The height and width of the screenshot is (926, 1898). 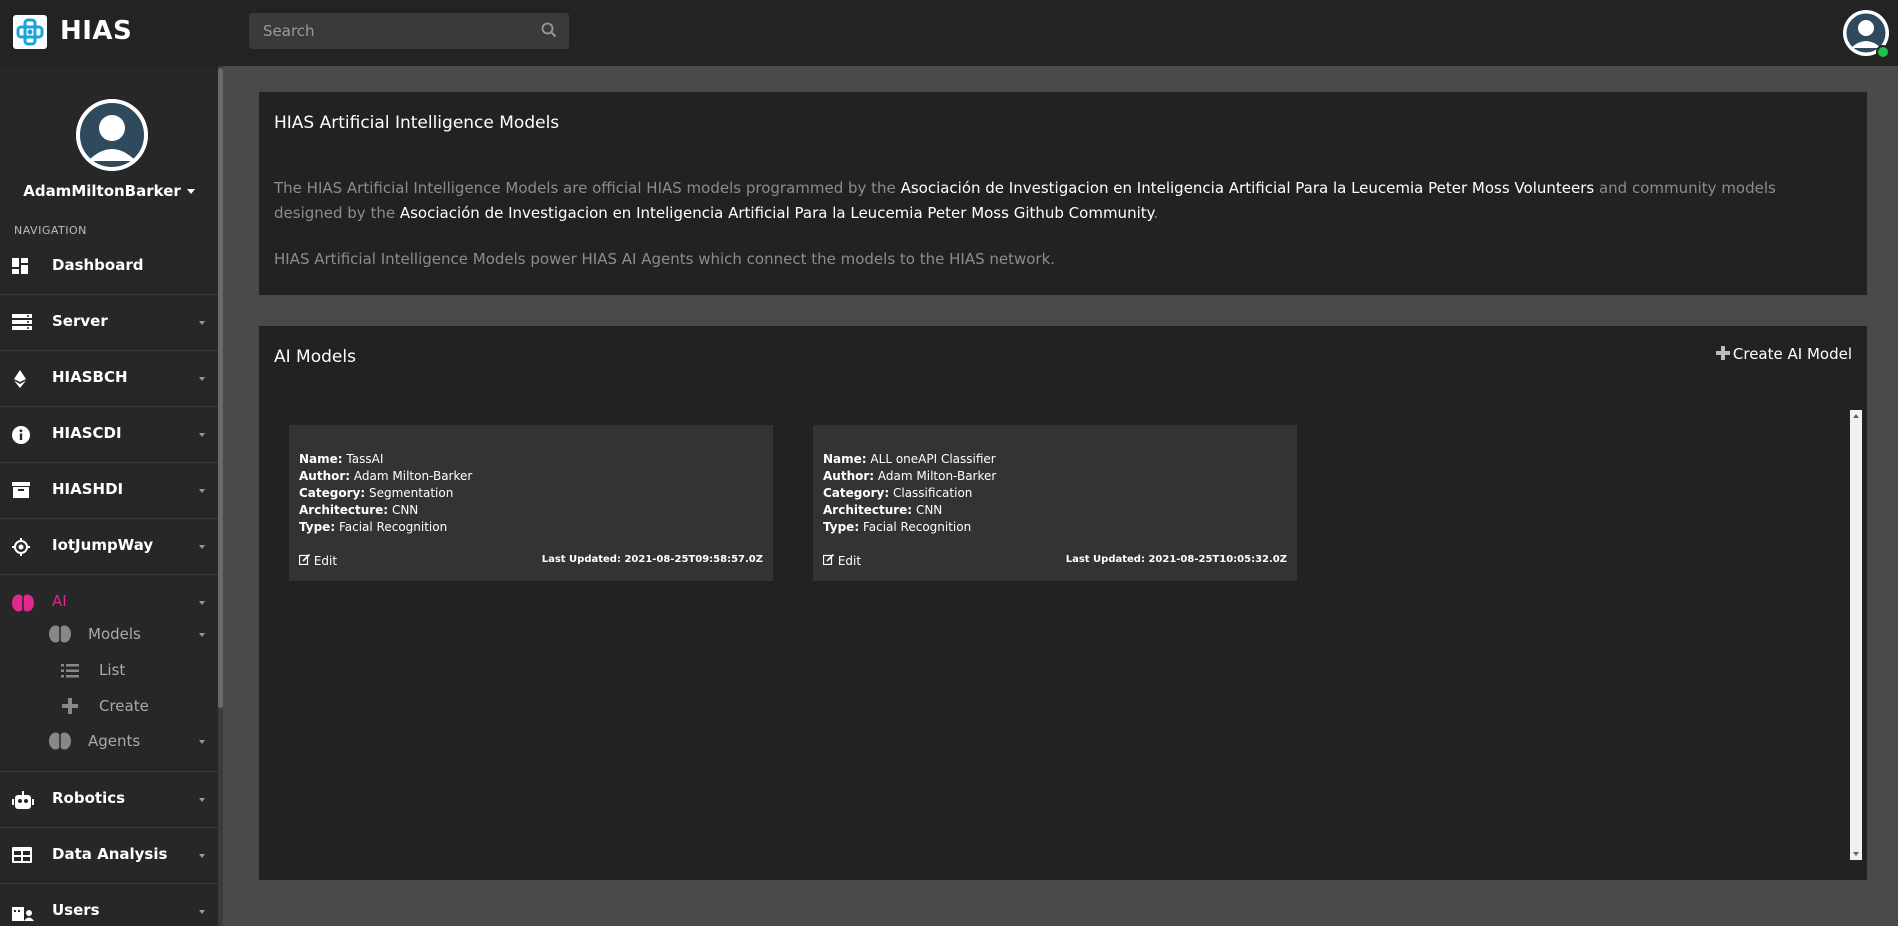 I want to click on sidebar-subitem-list: List, so click(x=100, y=670).